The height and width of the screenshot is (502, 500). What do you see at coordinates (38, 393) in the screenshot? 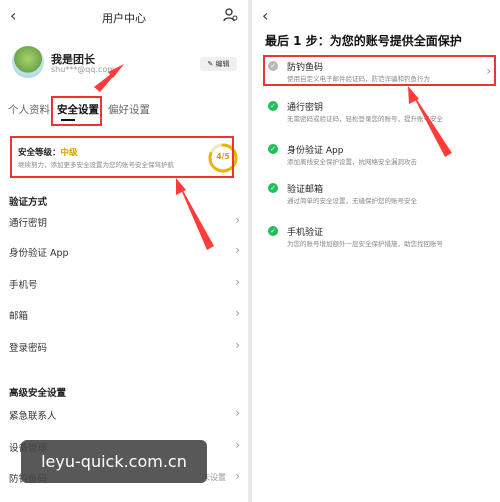
I see `advanced-section-title: 高级安全设置` at bounding box center [38, 393].